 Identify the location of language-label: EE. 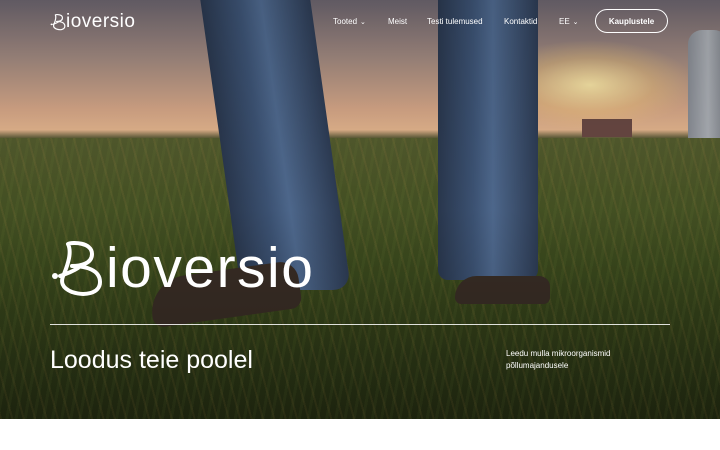
(564, 21).